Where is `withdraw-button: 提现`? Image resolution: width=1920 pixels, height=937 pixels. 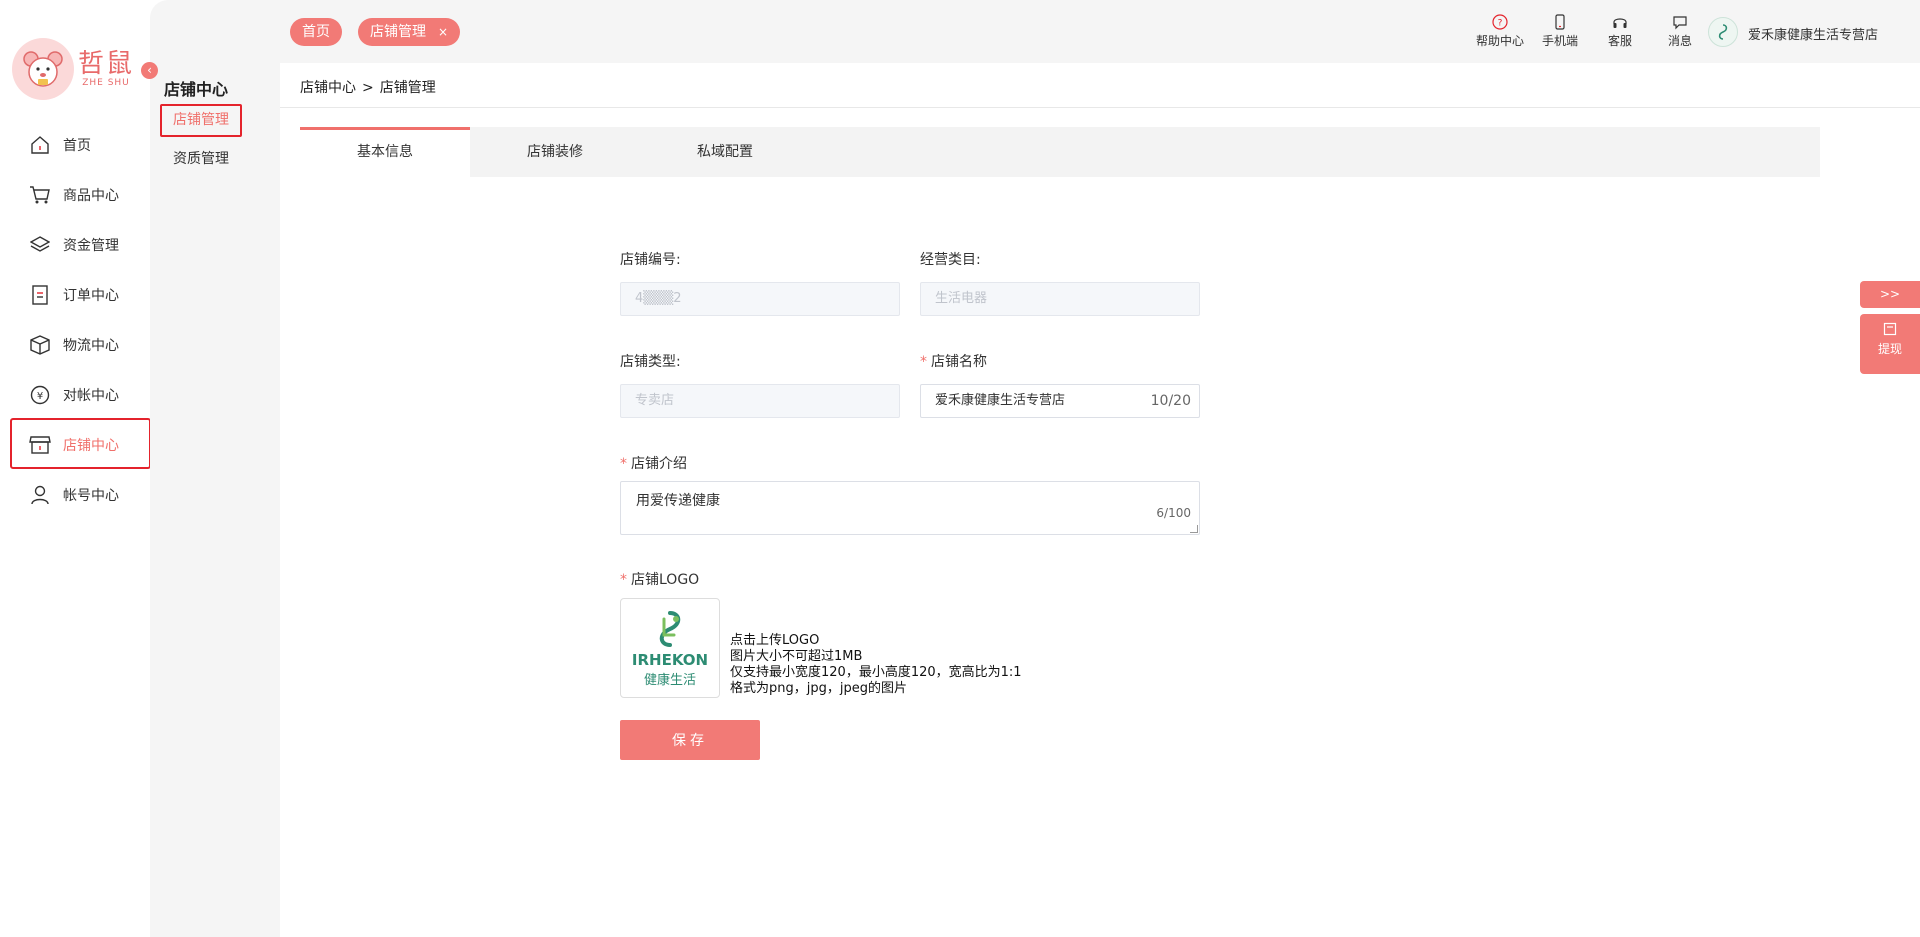 withdraw-button: 提现 is located at coordinates (1890, 344).